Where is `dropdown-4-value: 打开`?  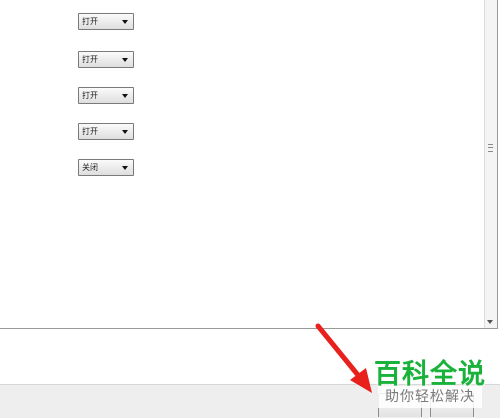 dropdown-4-value: 打开 is located at coordinates (90, 131).